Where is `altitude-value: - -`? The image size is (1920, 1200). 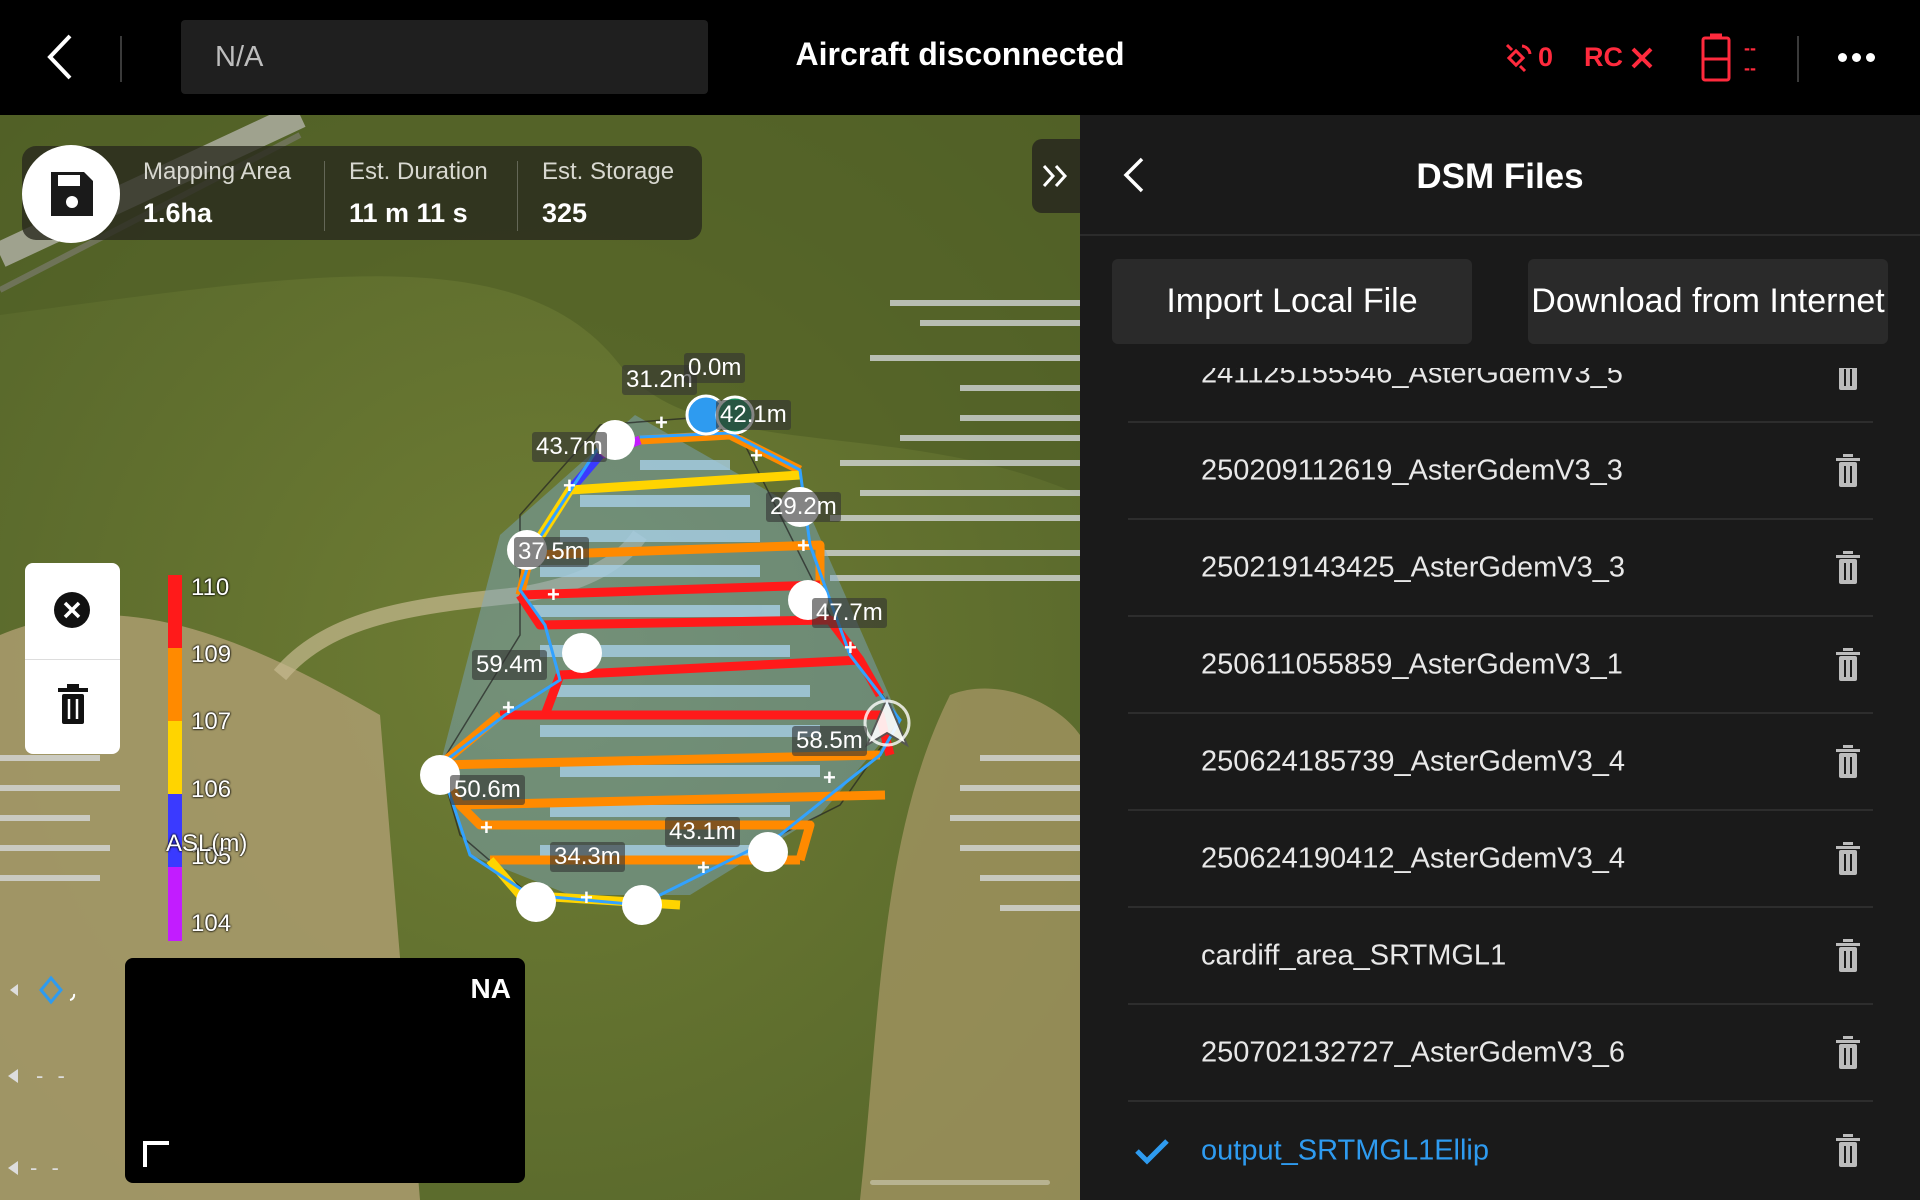 altitude-value: - - is located at coordinates (52, 1075).